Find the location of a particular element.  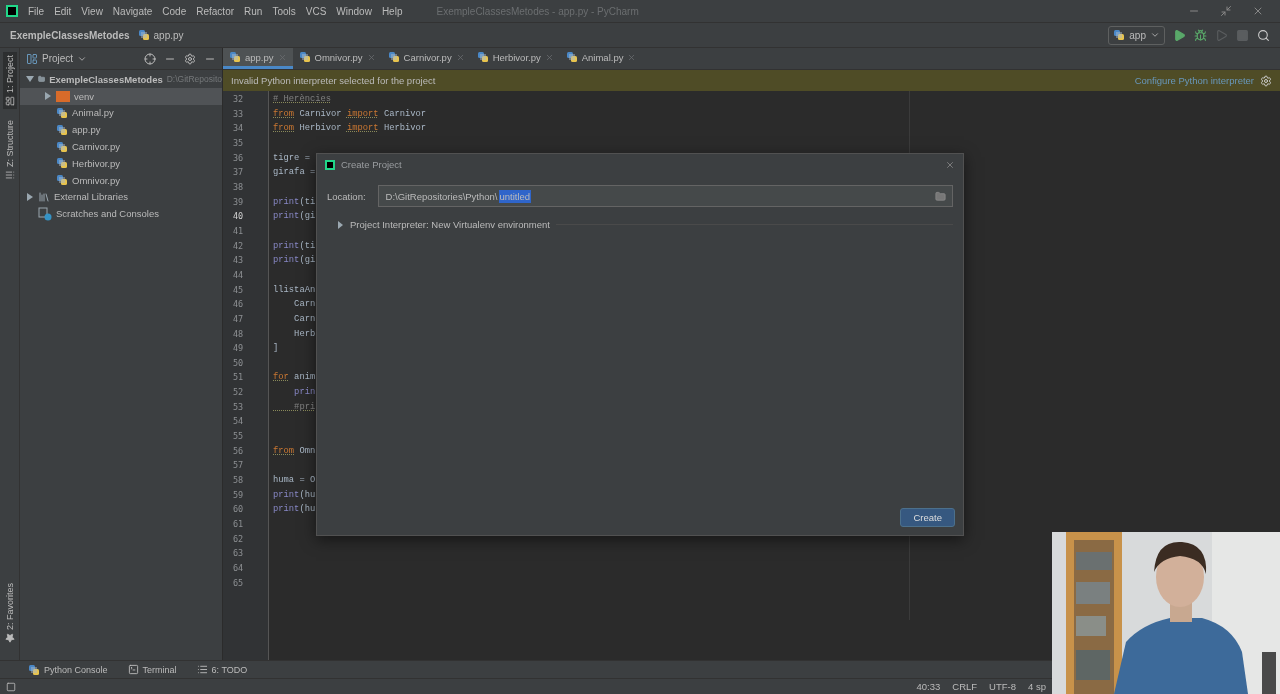

menu-item: Code is located at coordinates (174, 11).